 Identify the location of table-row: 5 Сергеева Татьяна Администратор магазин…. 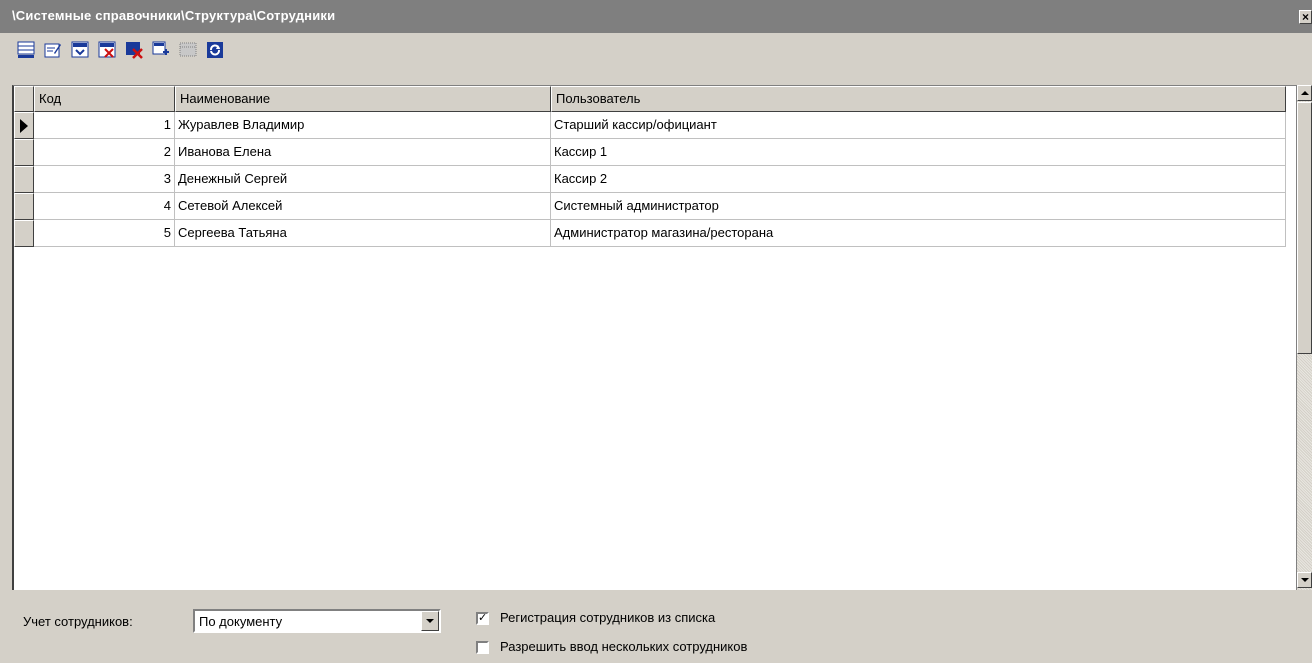
(650, 233).